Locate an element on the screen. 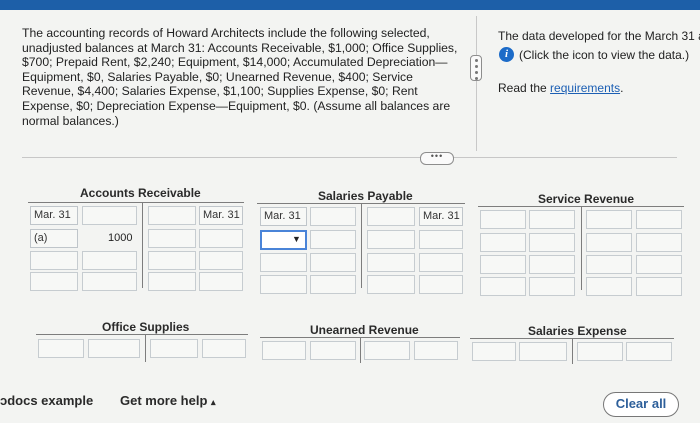 The image size is (700, 423). docs-example-link: ɔdocs example is located at coordinates (46, 400).